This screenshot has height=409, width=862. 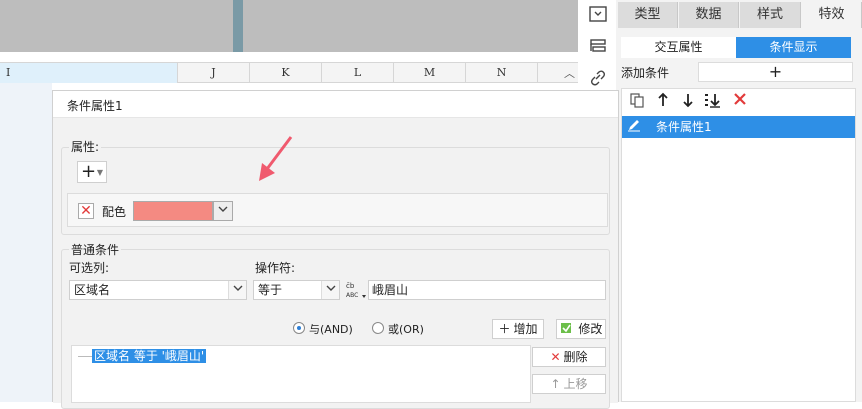 What do you see at coordinates (525, 329) in the screenshot?
I see `add-label: 增加` at bounding box center [525, 329].